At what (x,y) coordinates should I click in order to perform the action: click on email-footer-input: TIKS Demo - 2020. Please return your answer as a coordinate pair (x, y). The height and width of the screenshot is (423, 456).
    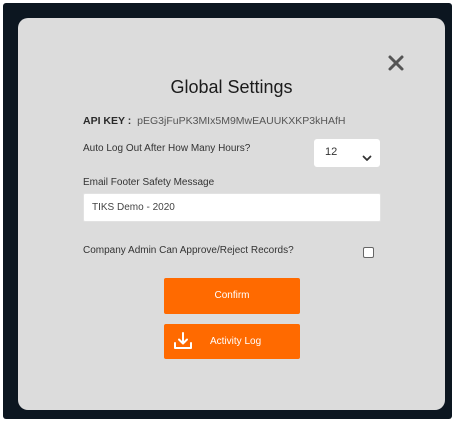
    Looking at the image, I should click on (232, 207).